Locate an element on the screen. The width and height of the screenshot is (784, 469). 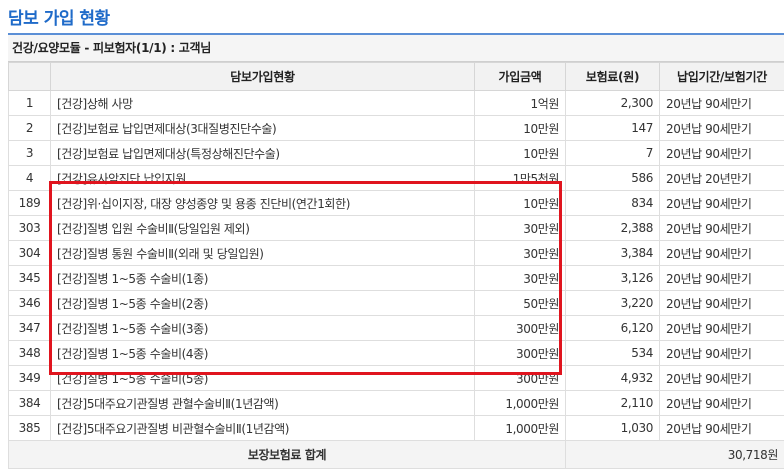
page-title: 담보 가입 현황 is located at coordinates (59, 16).